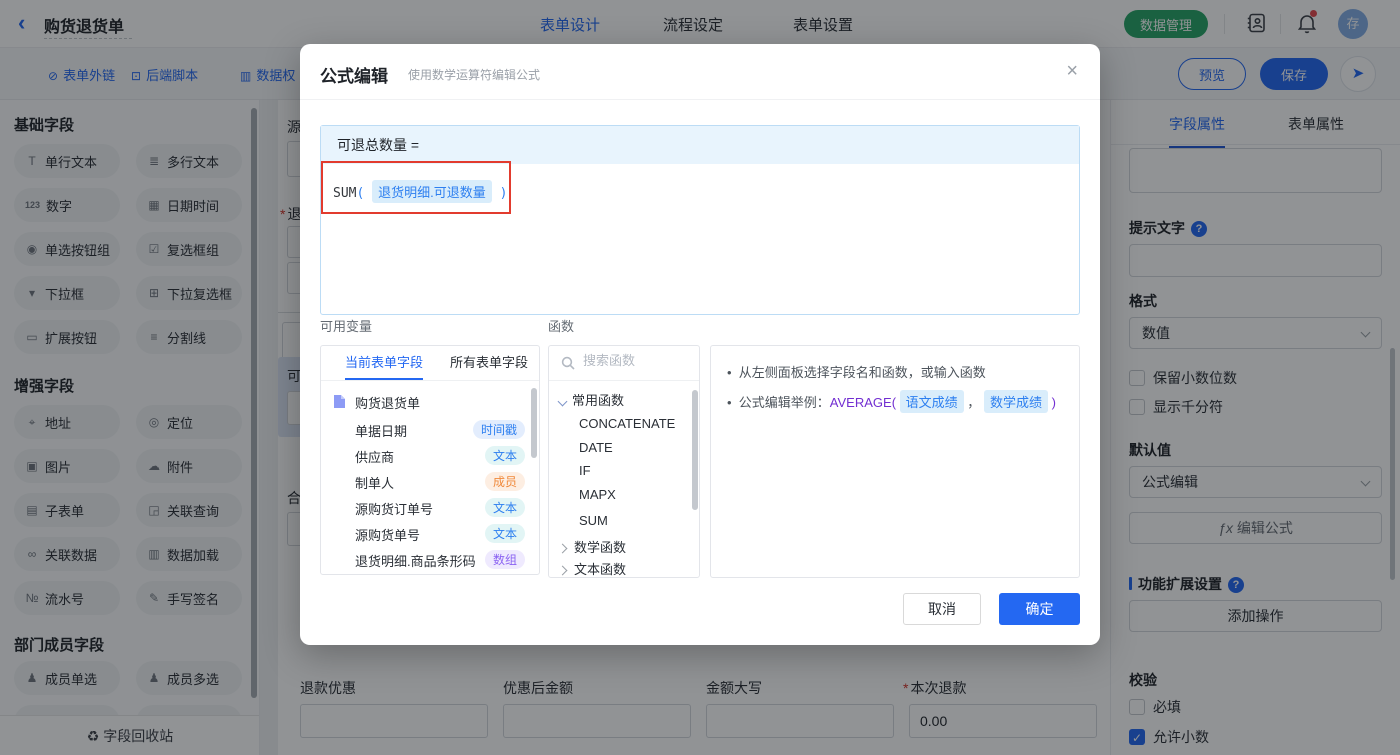  What do you see at coordinates (624, 474) in the screenshot?
I see `function-item: IF` at bounding box center [624, 474].